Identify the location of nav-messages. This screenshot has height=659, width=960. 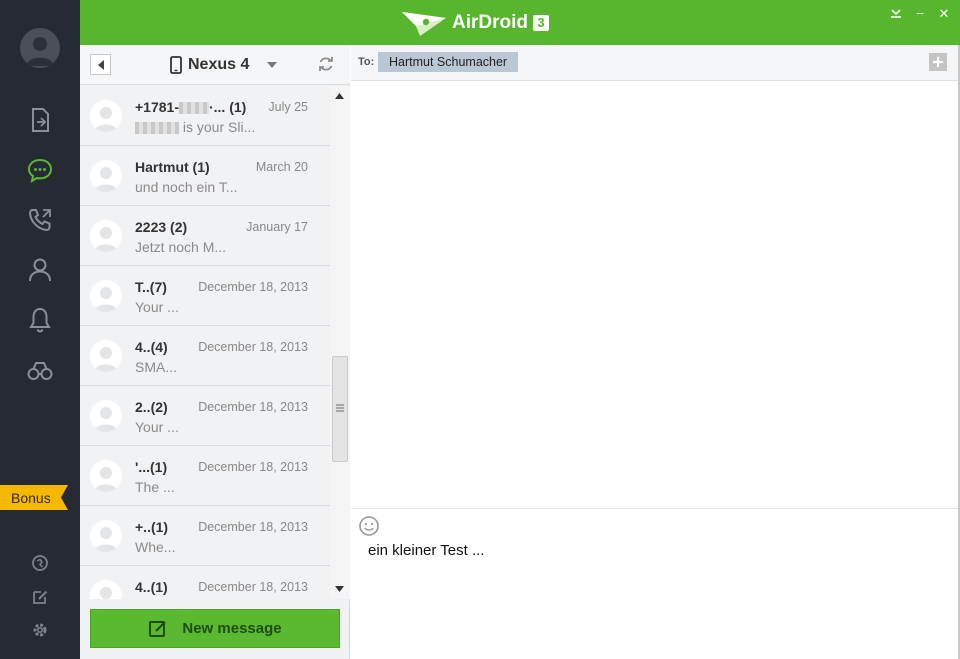
(40, 170).